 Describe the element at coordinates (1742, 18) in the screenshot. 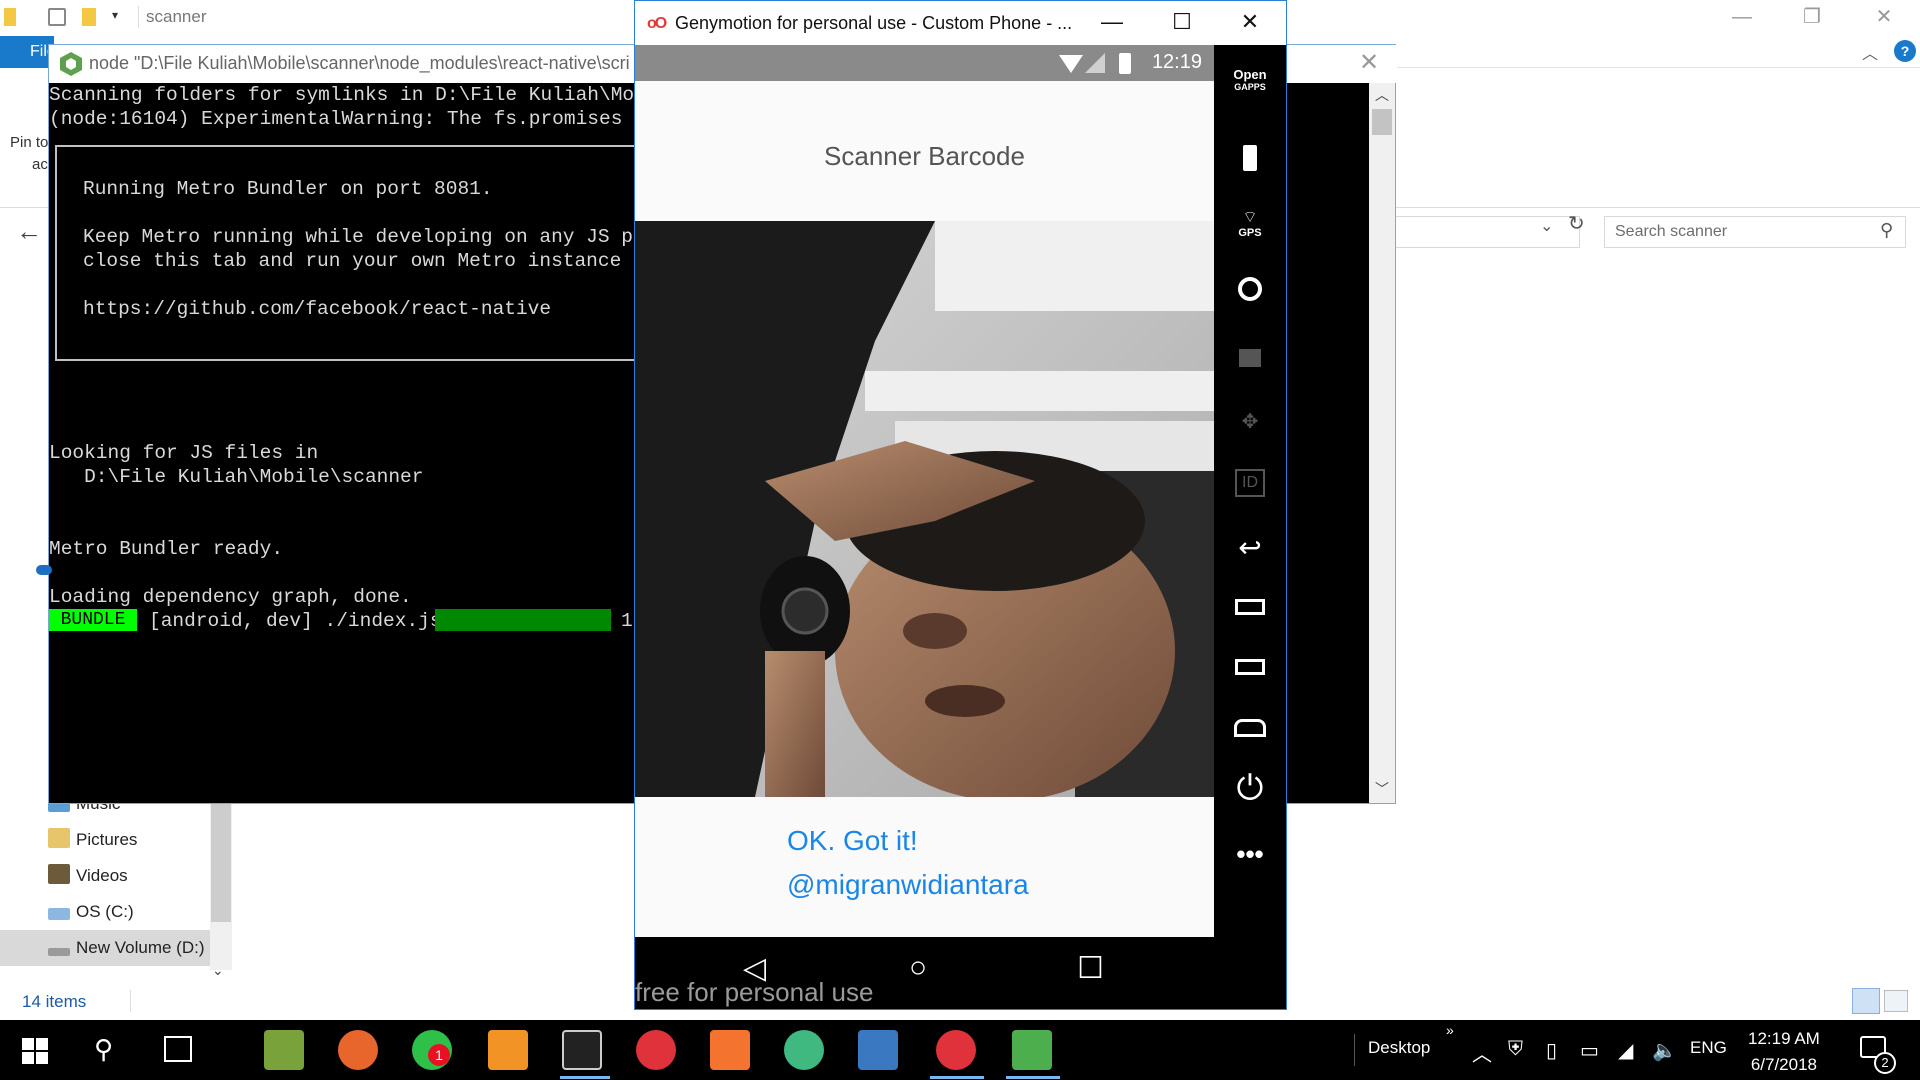

I see `explorer-minimize-button: —` at that location.